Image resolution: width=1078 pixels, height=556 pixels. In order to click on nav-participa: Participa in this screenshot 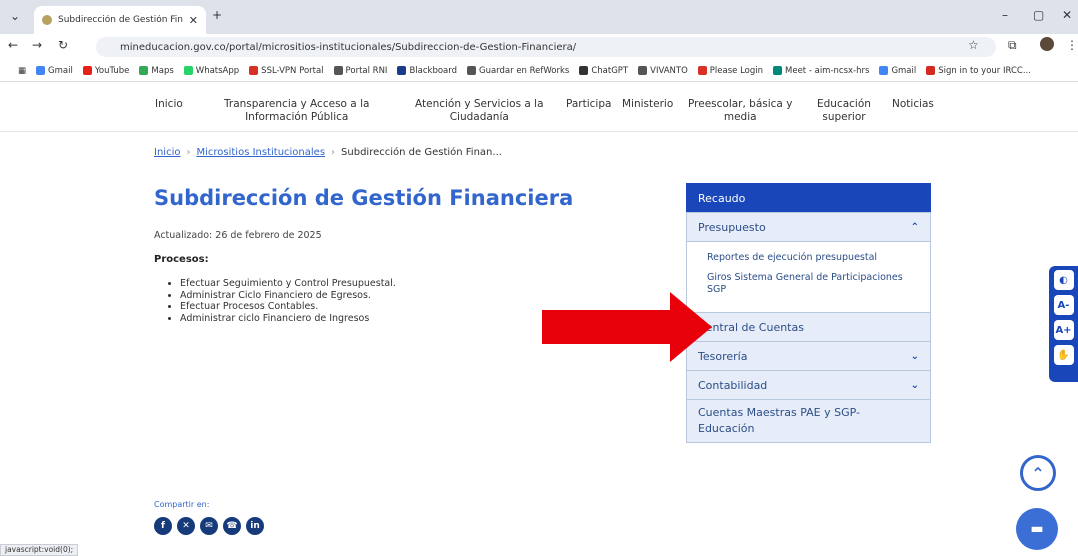, I will do `click(588, 104)`.